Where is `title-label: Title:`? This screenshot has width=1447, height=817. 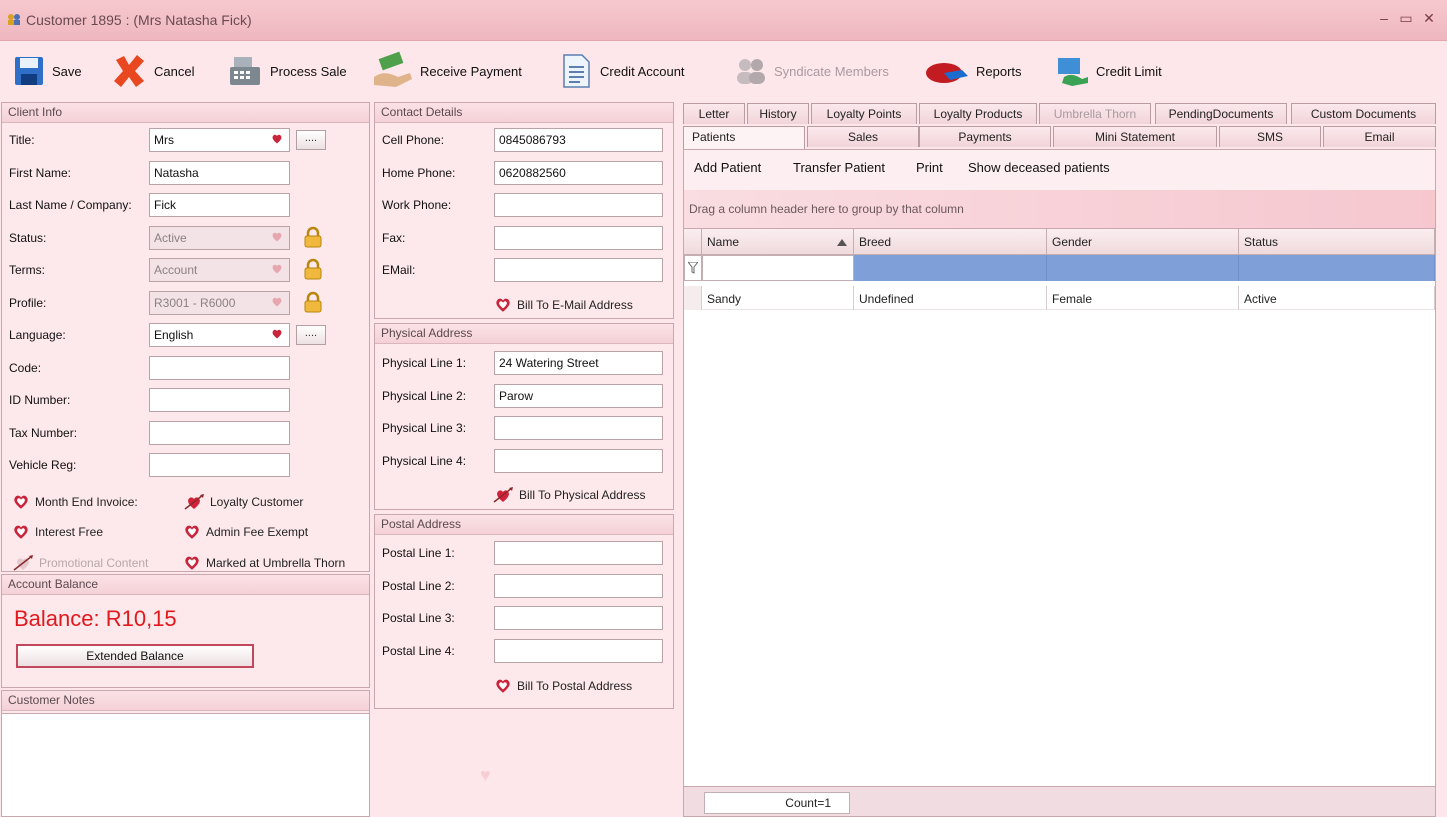
title-label: Title: is located at coordinates (22, 140).